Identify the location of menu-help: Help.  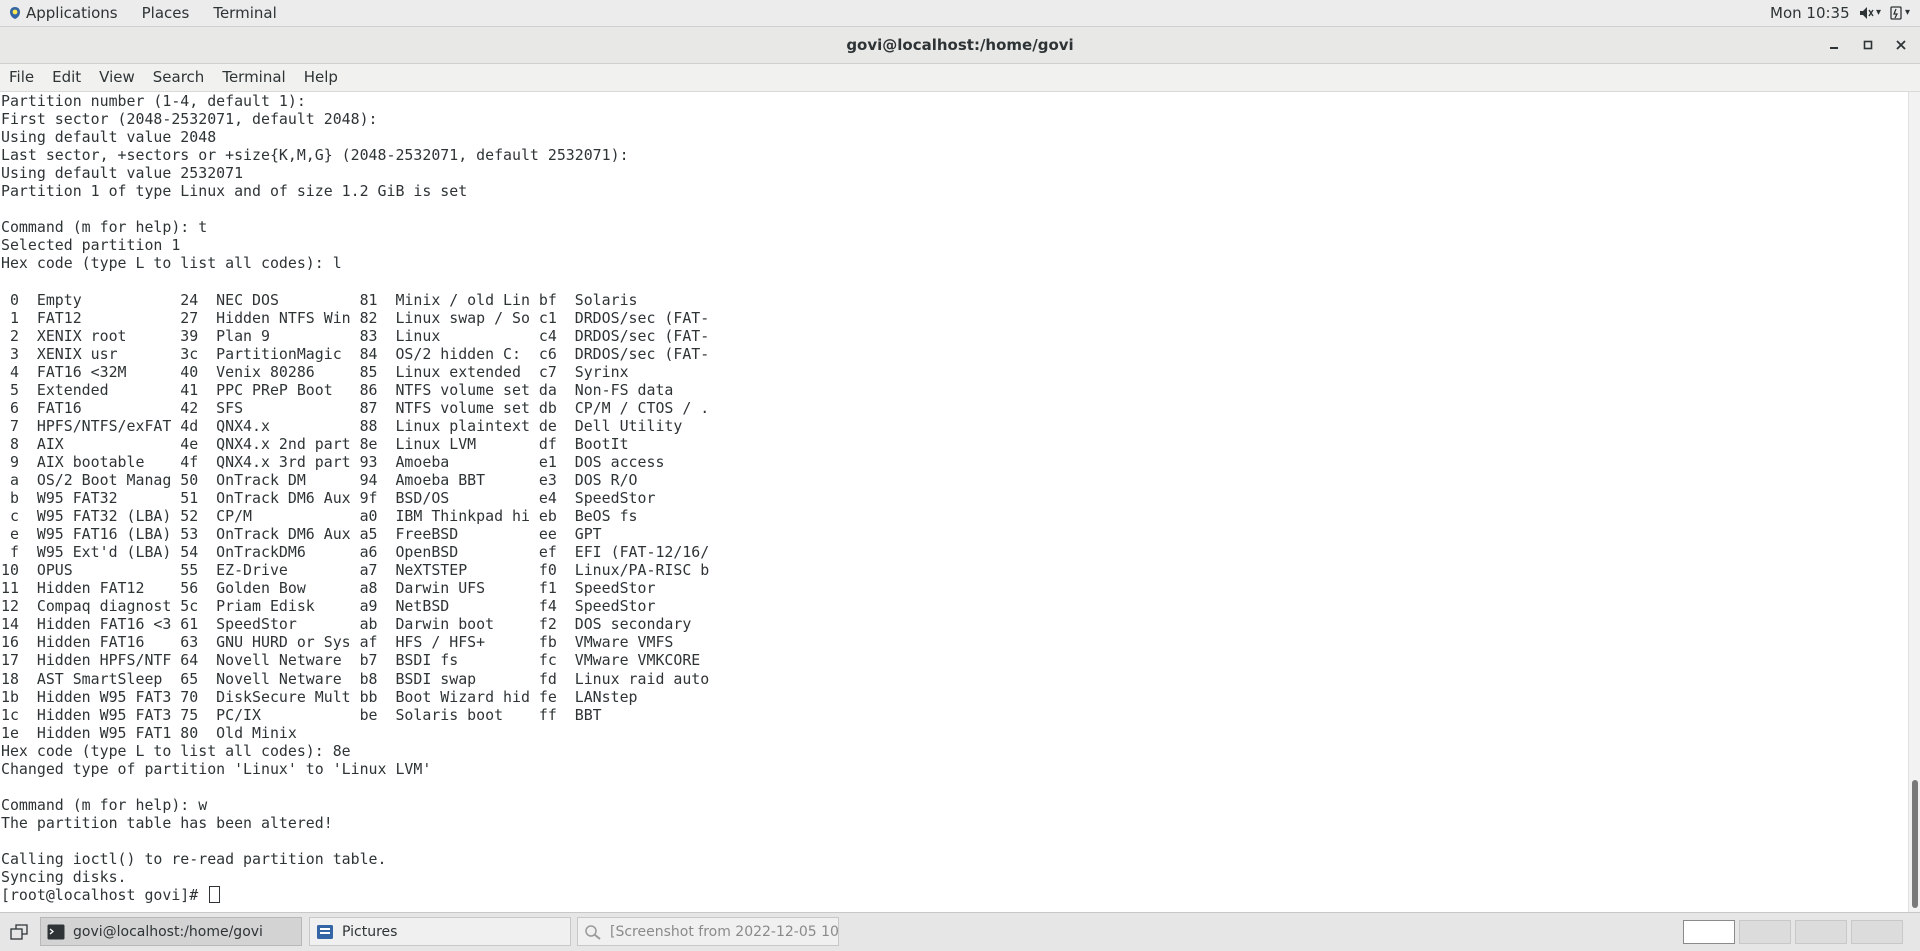
(321, 77).